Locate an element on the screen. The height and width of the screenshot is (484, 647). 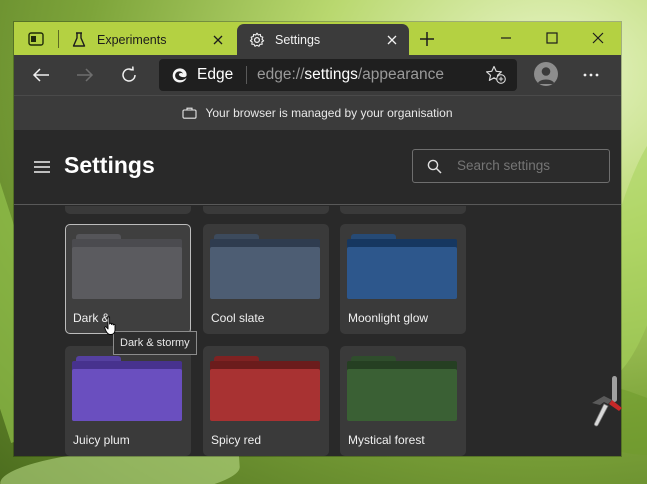
theme-card-moonlight-glow: Moonlight glow is located at coordinates (403, 279).